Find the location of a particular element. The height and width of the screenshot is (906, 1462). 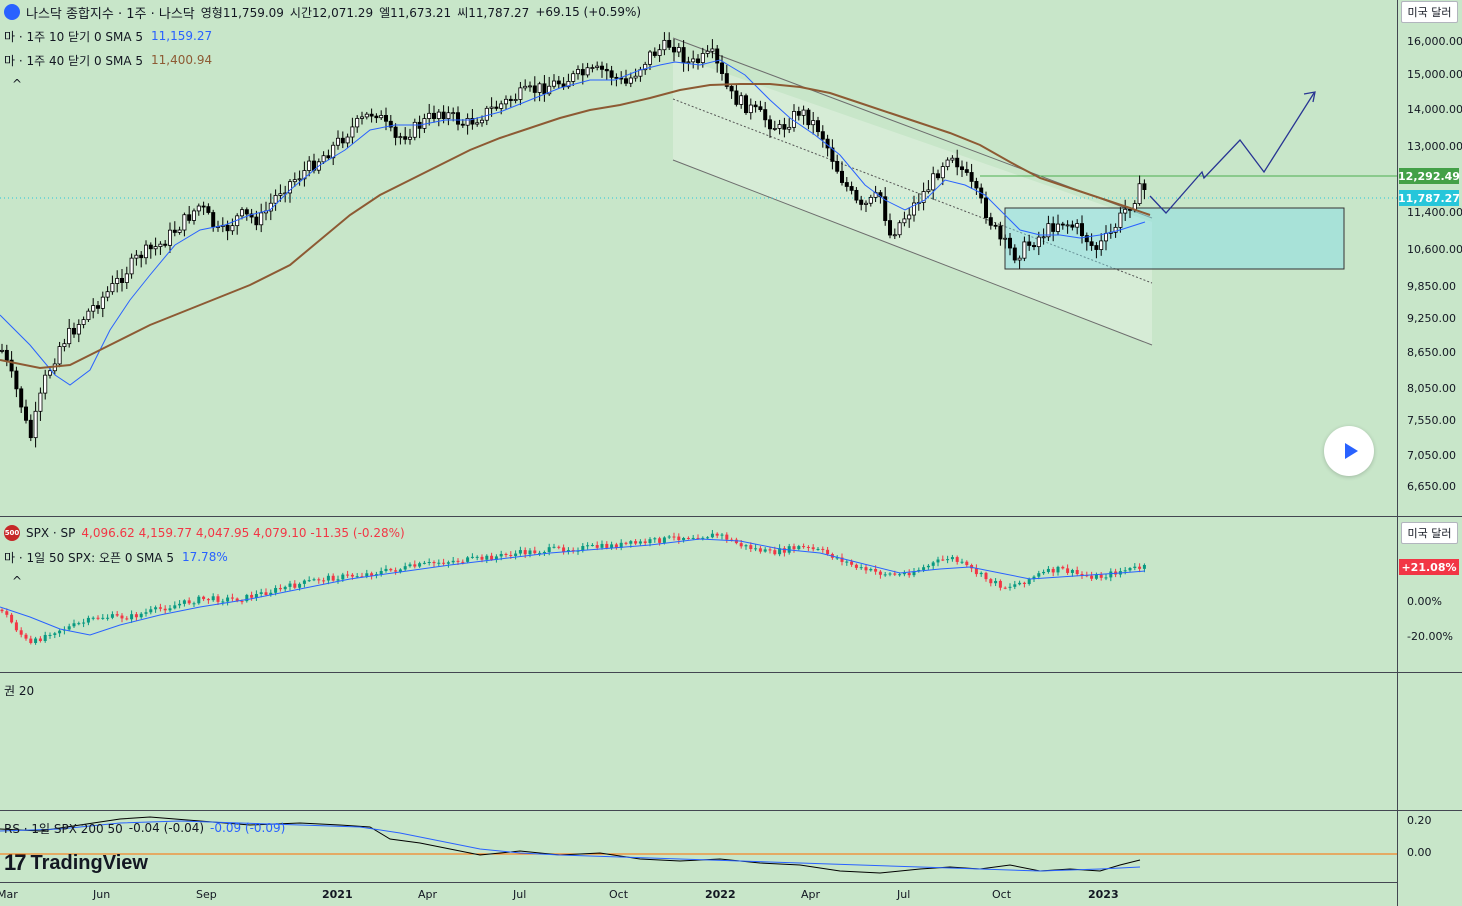

time-axis: Mar Jun Sep 2021 Apr Jul Oct 2022 Apr Jul Oct 2023 is located at coordinates (698, 894).